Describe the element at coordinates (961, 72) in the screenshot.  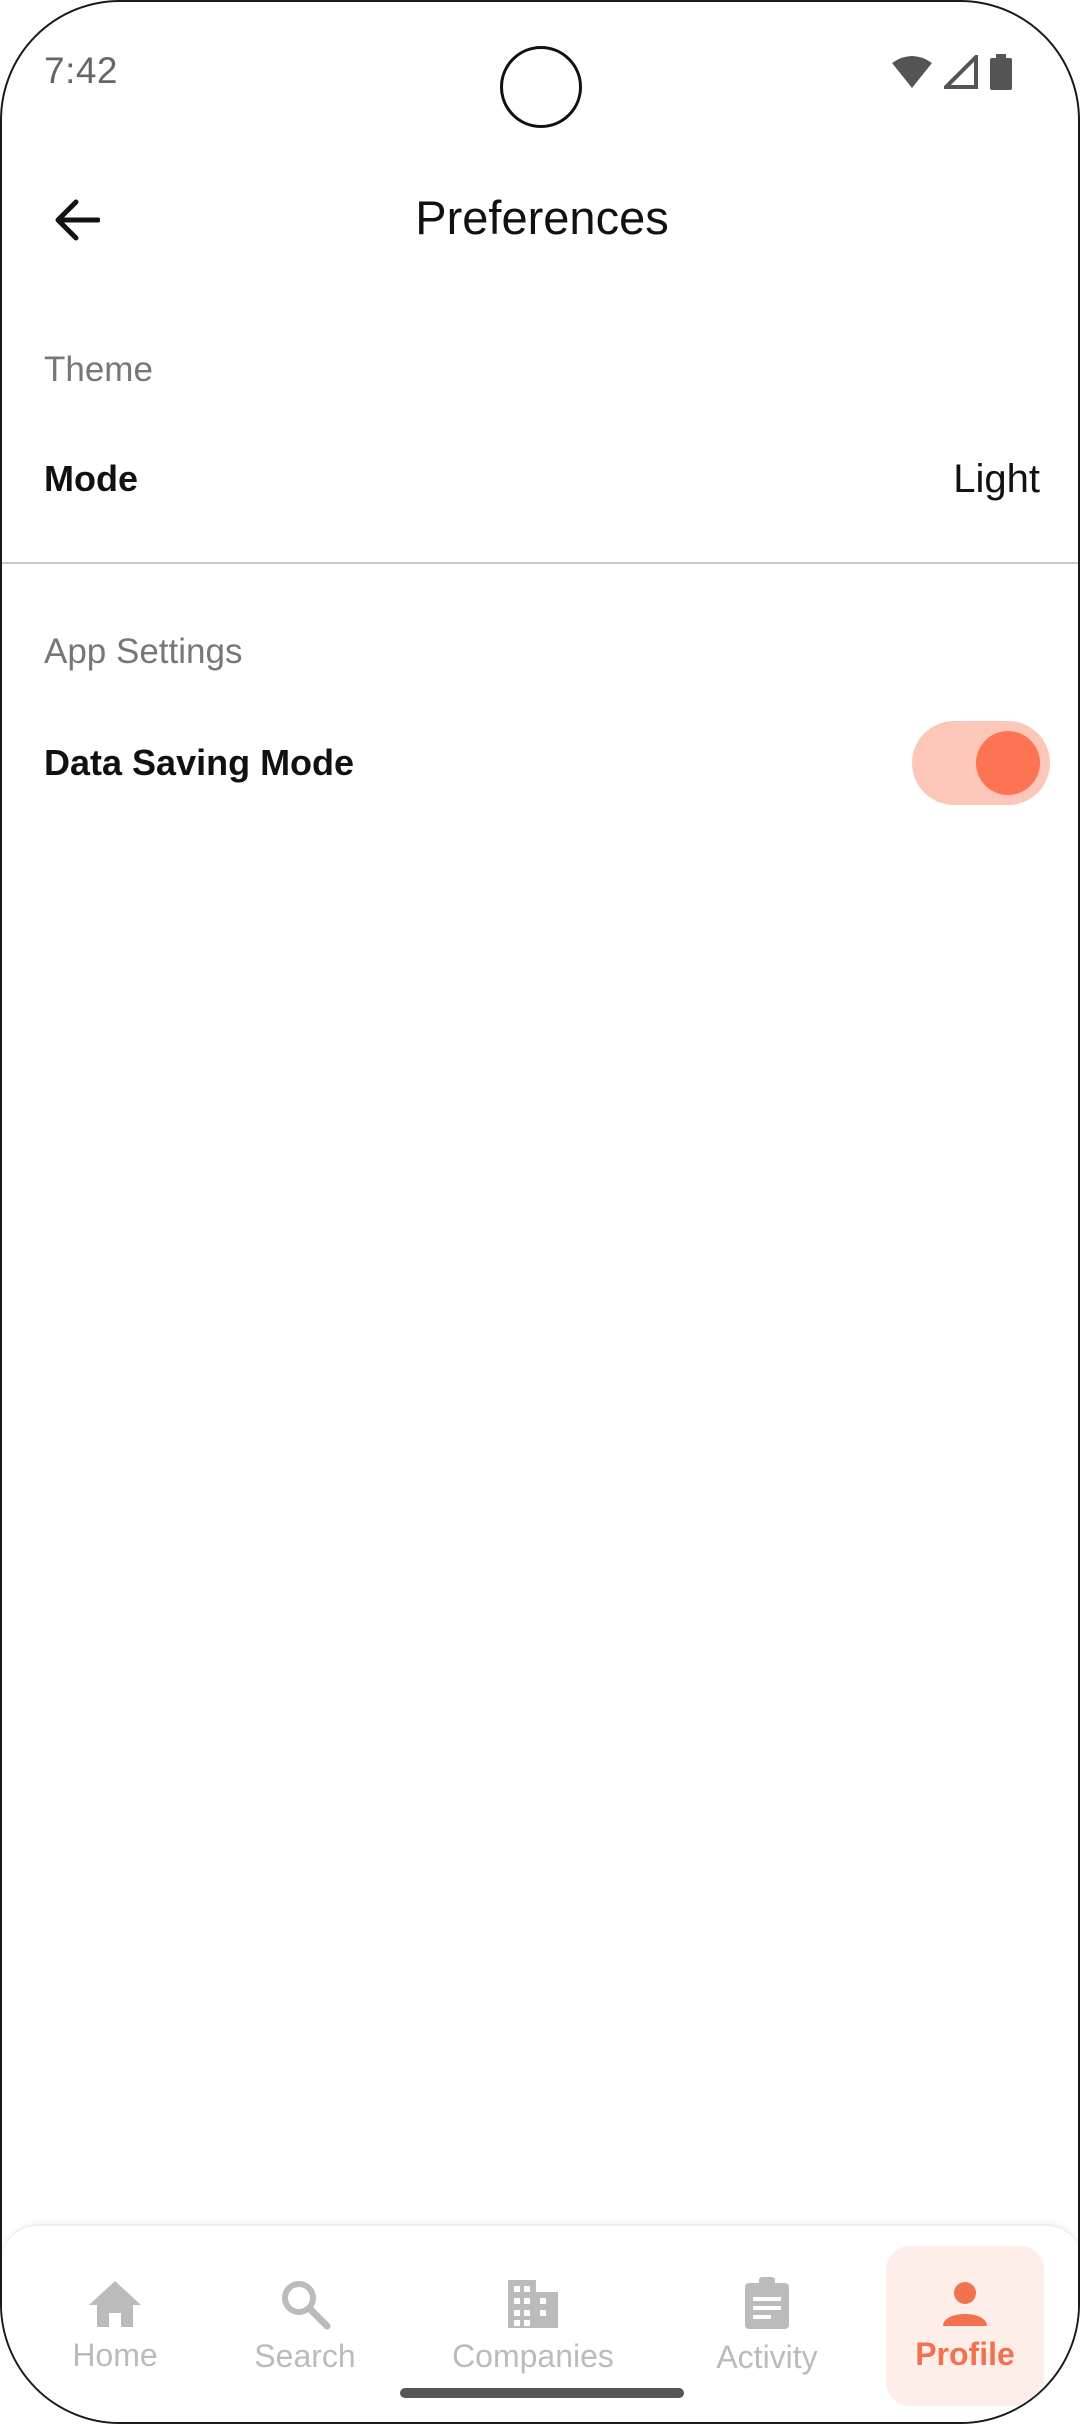
I see `signal-icon` at that location.